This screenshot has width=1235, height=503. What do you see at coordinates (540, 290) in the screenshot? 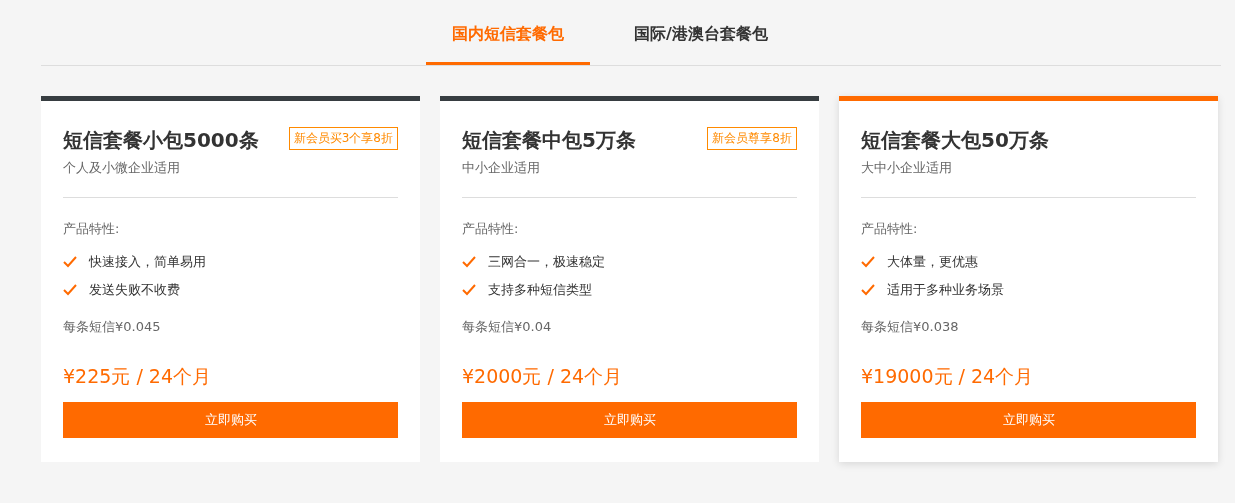
I see `feature-text: 支持多种短信类型` at bounding box center [540, 290].